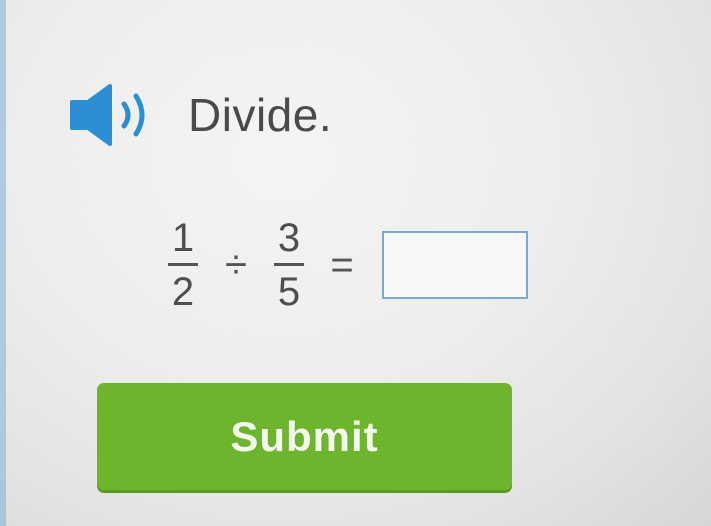 Image resolution: width=711 pixels, height=526 pixels. What do you see at coordinates (3, 263) in the screenshot?
I see `left-edge-border` at bounding box center [3, 263].